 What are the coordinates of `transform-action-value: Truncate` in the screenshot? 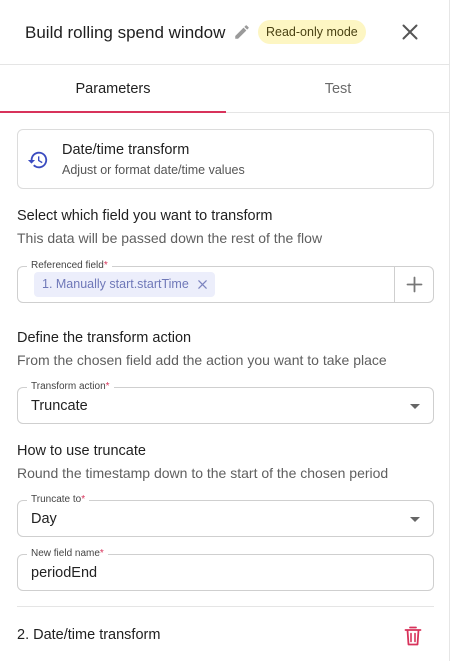 It's located at (59, 406).